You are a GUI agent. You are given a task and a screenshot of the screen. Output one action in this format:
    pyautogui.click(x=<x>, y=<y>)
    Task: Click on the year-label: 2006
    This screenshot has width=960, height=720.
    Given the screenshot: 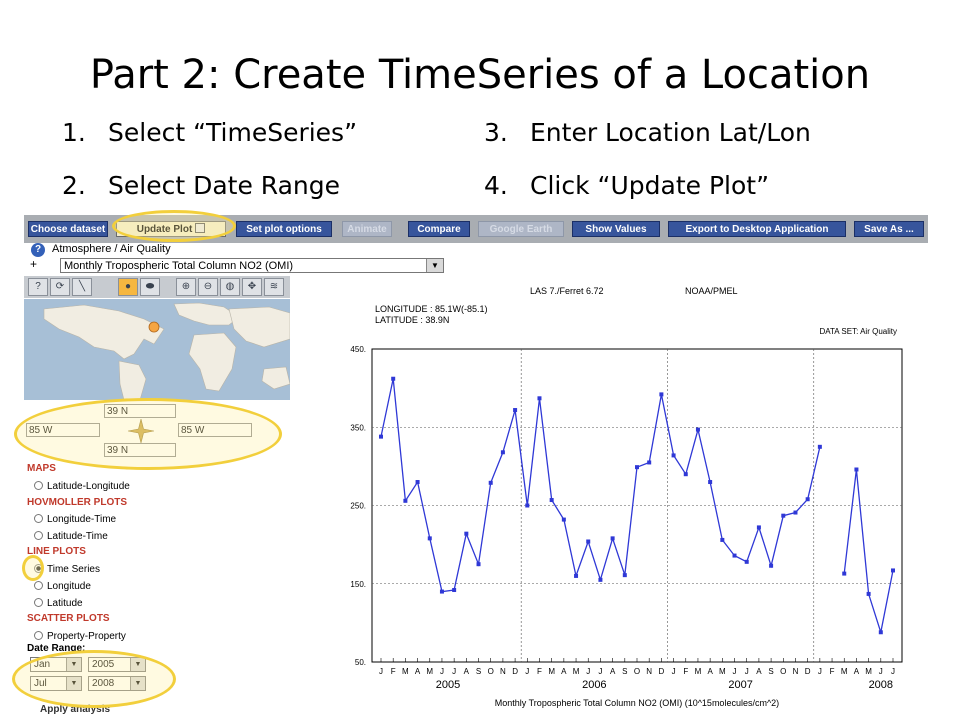 What is the action you would take?
    pyautogui.click(x=594, y=685)
    